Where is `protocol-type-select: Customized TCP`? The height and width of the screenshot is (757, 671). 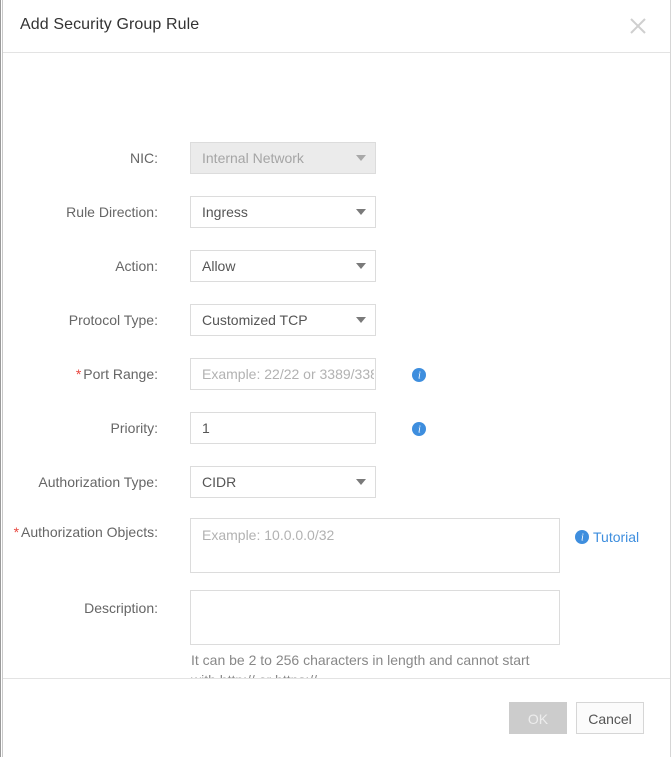 protocol-type-select: Customized TCP is located at coordinates (283, 320).